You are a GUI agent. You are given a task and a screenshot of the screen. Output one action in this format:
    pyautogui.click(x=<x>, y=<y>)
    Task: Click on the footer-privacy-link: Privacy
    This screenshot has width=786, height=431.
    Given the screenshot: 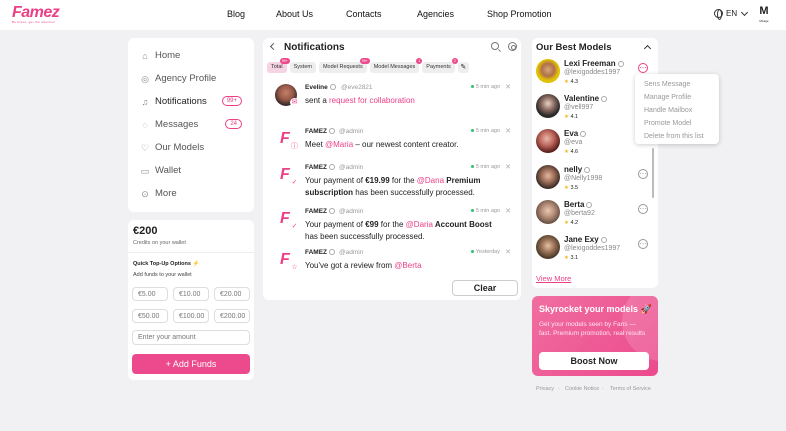 What is the action you would take?
    pyautogui.click(x=545, y=389)
    